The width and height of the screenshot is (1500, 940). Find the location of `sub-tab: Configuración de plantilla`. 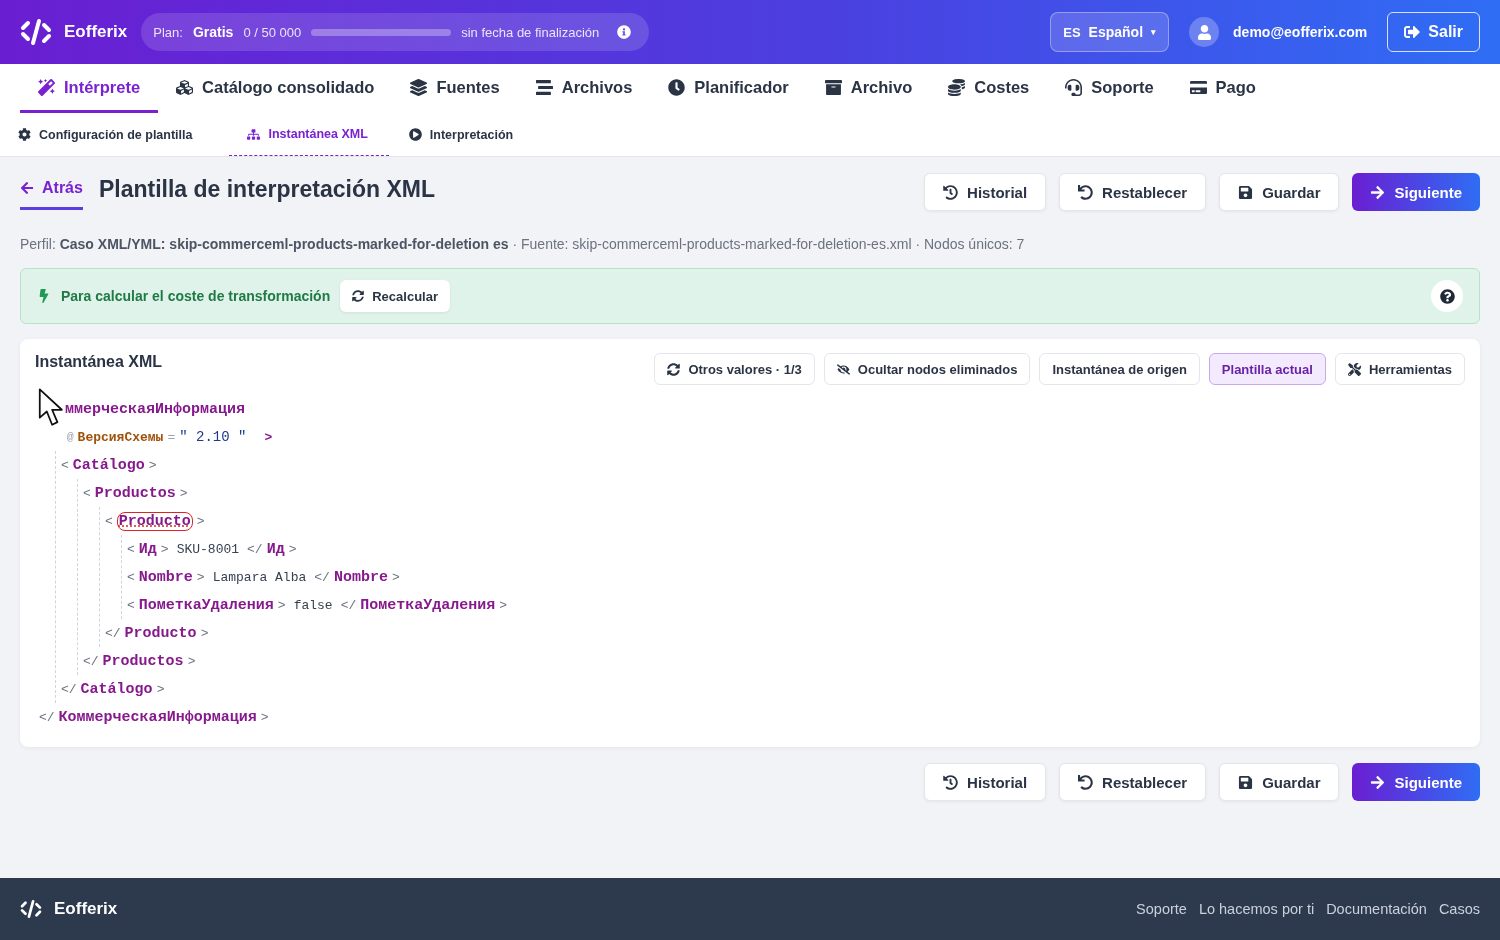

sub-tab: Configuración de plantilla is located at coordinates (116, 134).